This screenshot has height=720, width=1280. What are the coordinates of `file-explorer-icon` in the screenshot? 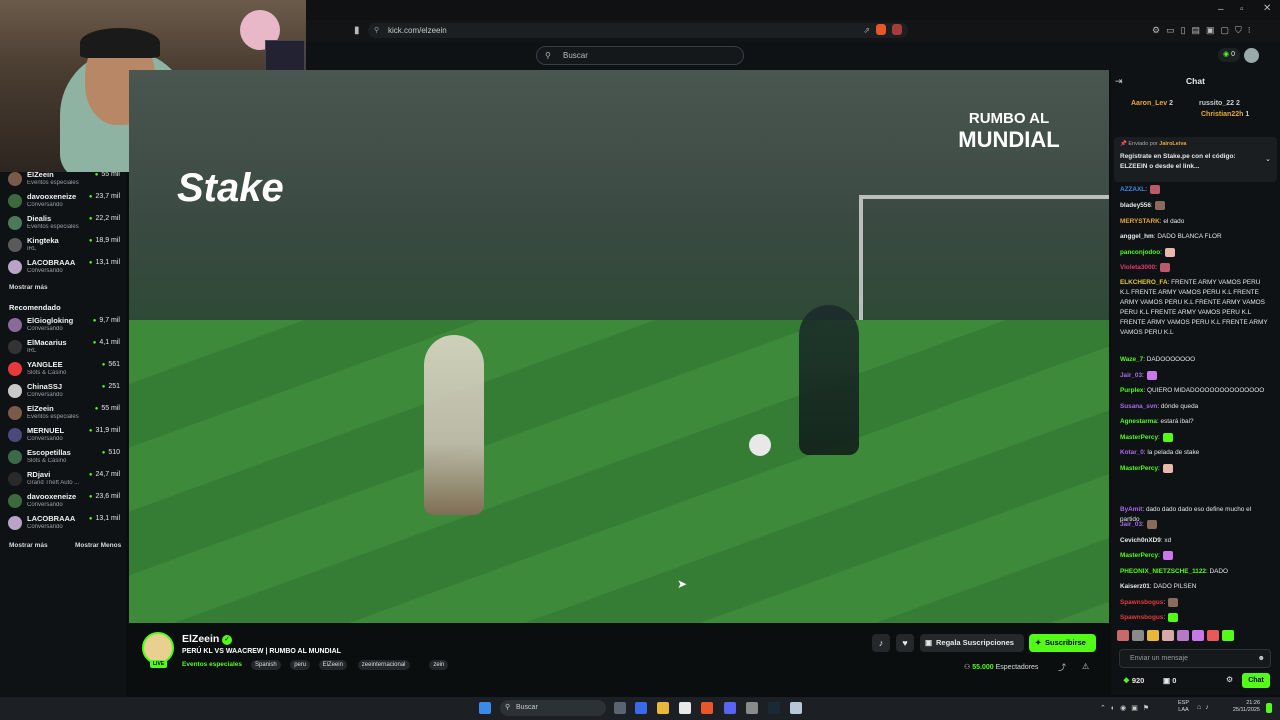 It's located at (663, 708).